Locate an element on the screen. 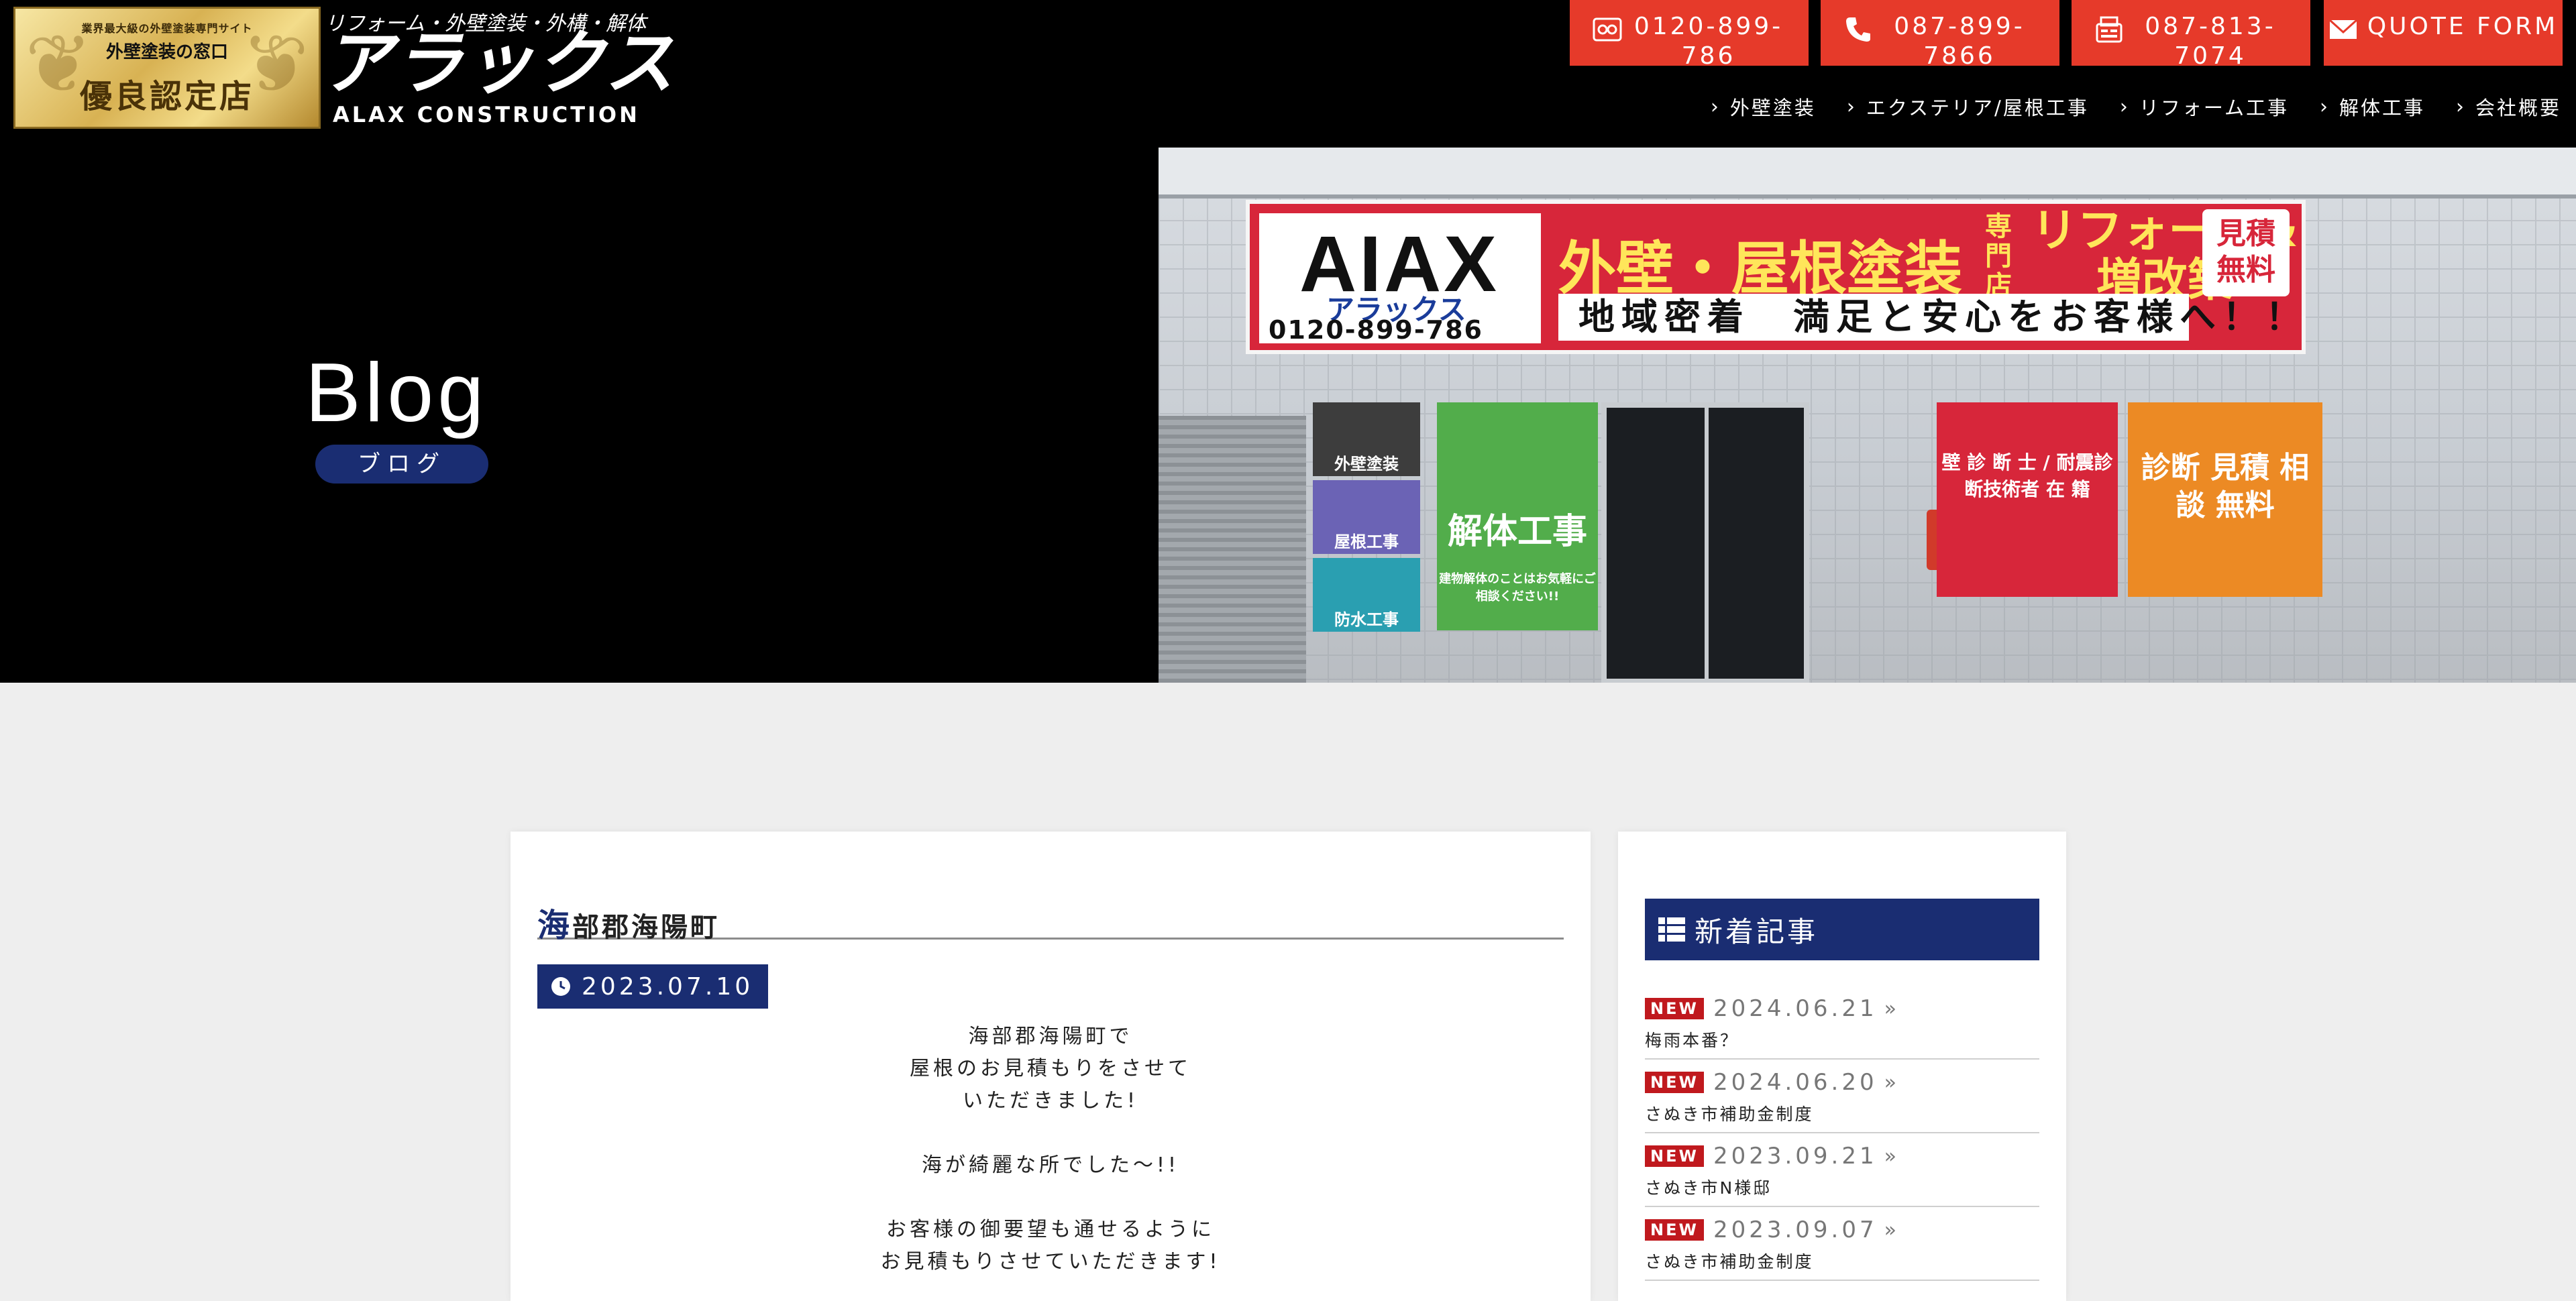  post-line: お見積もりさせていただきます! is located at coordinates (1050, 1262).